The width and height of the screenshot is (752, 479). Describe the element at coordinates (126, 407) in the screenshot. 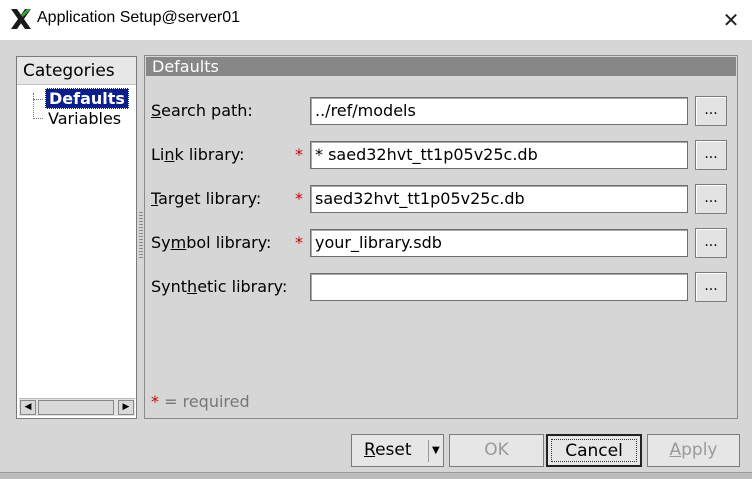

I see `scroll-right-icon: ▶` at that location.